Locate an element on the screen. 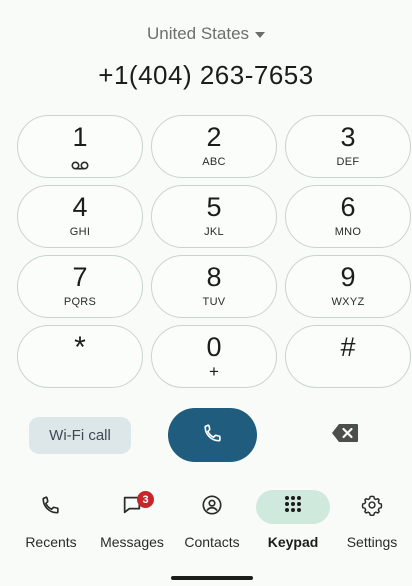 This screenshot has width=412, height=586. key-digit: 9 is located at coordinates (348, 277).